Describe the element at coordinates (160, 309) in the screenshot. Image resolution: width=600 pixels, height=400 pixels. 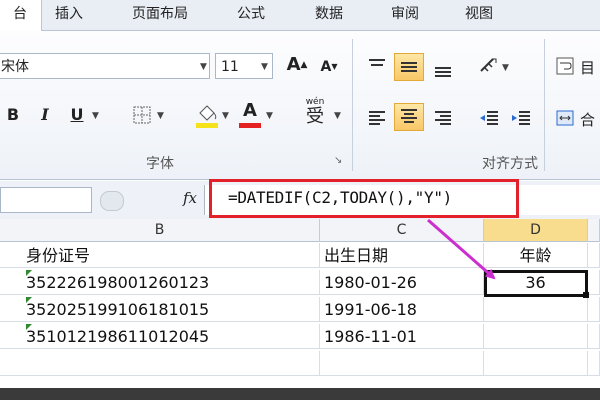
I see `cell-b3: 352025199106181015` at that location.